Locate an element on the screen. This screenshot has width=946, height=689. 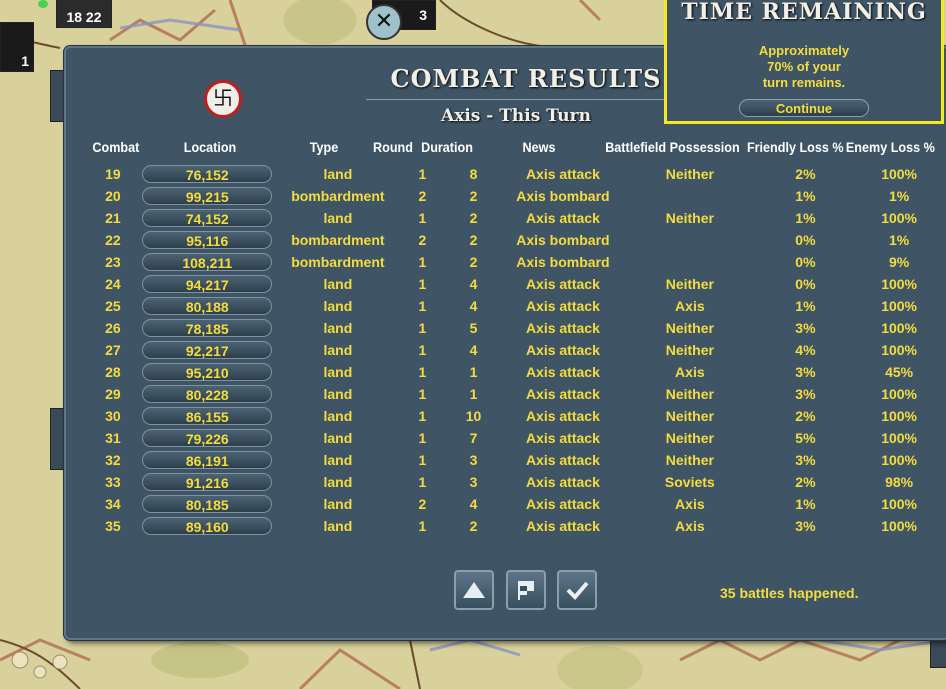
location-cell: 86,155 is located at coordinates (207, 416).